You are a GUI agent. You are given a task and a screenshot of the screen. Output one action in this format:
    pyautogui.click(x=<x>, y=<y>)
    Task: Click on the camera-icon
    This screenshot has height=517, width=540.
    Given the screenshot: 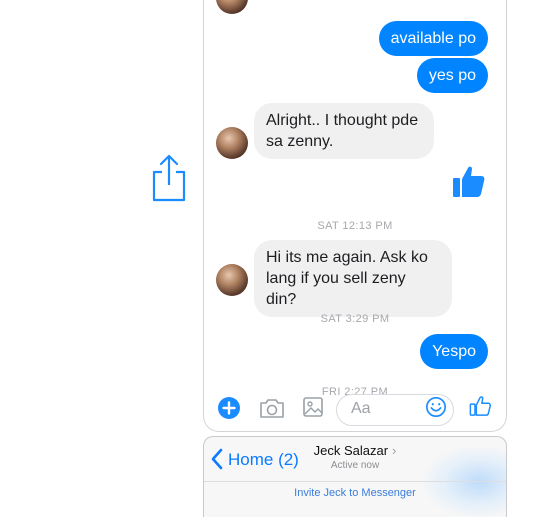 What is the action you would take?
    pyautogui.click(x=272, y=408)
    